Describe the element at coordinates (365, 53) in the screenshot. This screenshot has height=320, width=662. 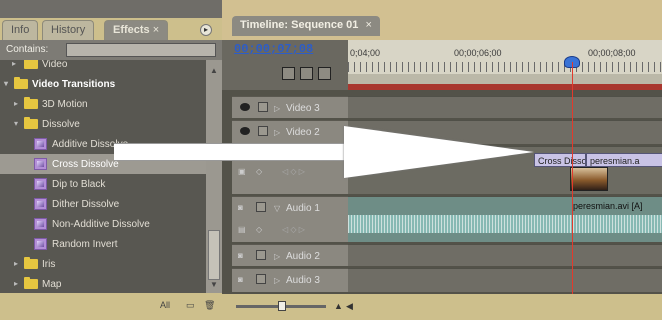
I see `ruler-label: 0;04;00` at that location.